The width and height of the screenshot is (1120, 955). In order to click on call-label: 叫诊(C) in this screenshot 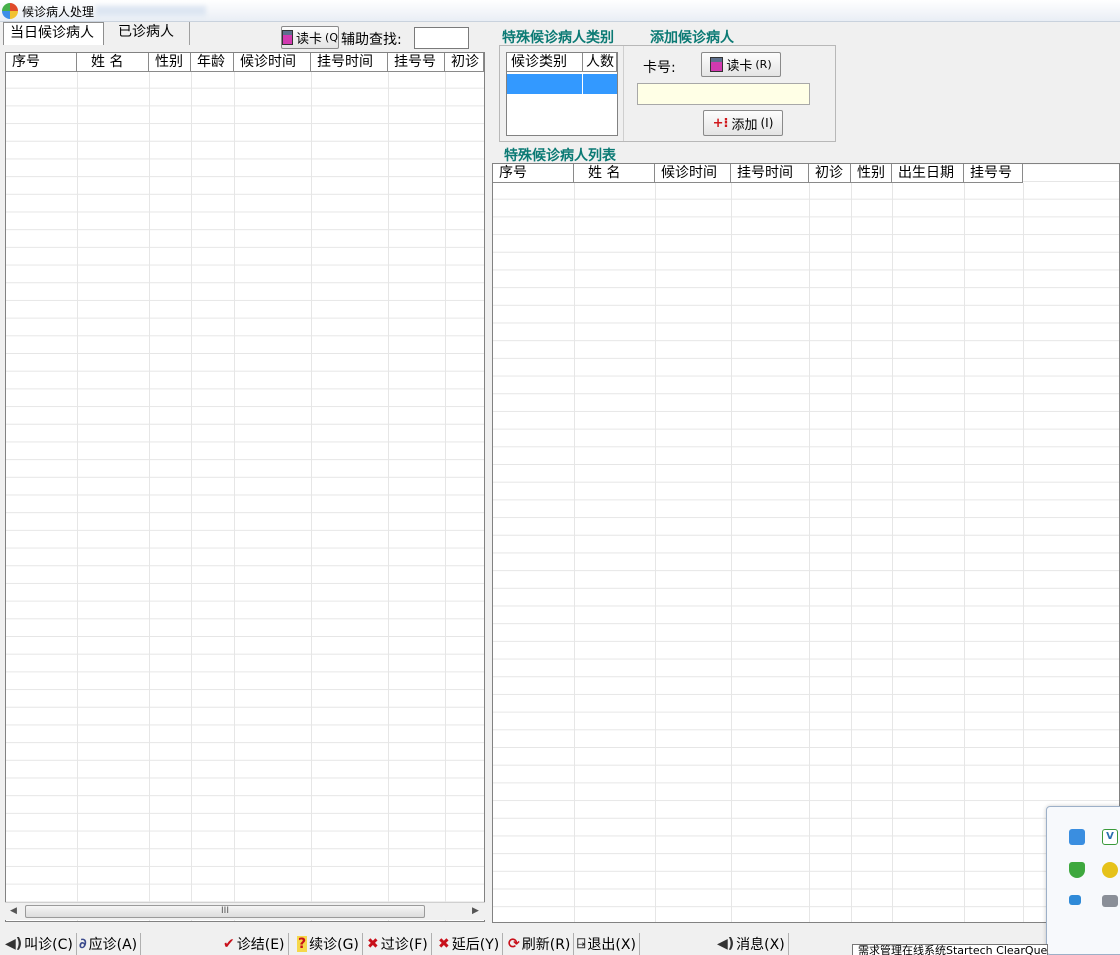, I will do `click(48, 945)`.